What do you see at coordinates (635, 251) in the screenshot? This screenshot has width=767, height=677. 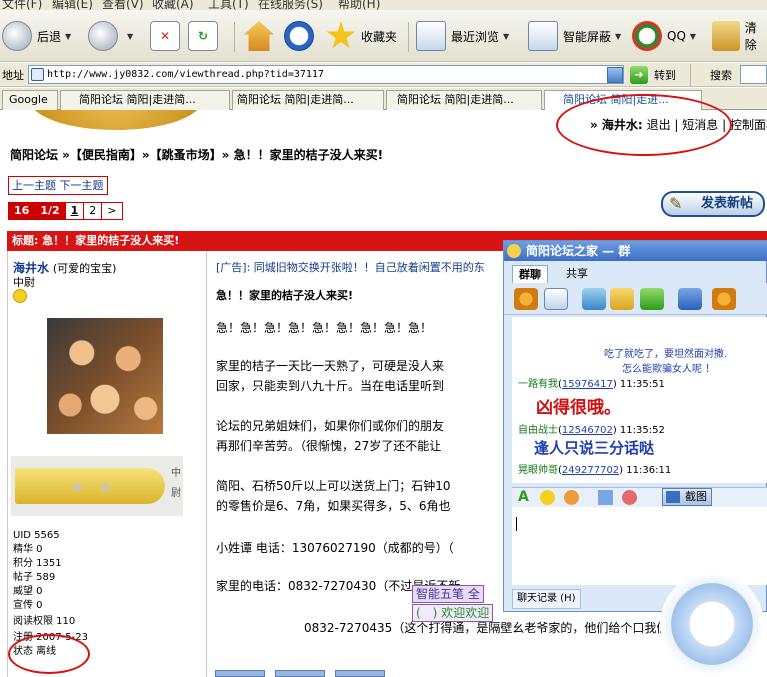 I see `qq-title-bar: 简阳论坛之家 — 群` at bounding box center [635, 251].